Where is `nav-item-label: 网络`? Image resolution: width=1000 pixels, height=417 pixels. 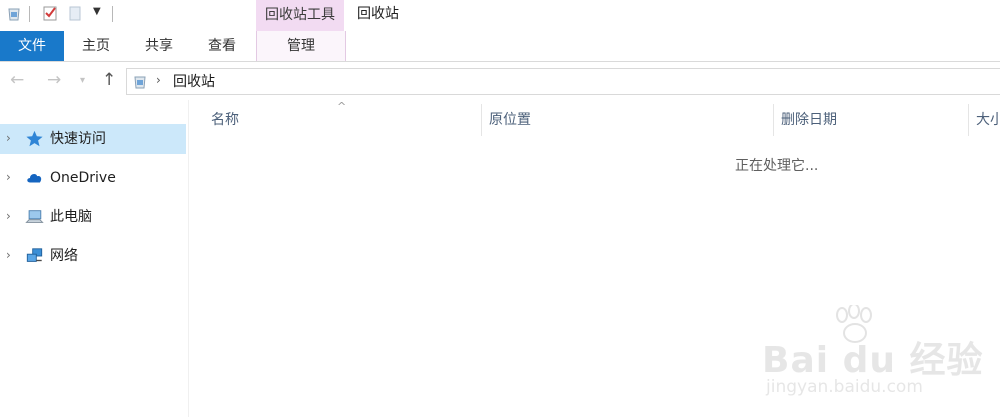
nav-item-label: 网络 is located at coordinates (64, 256).